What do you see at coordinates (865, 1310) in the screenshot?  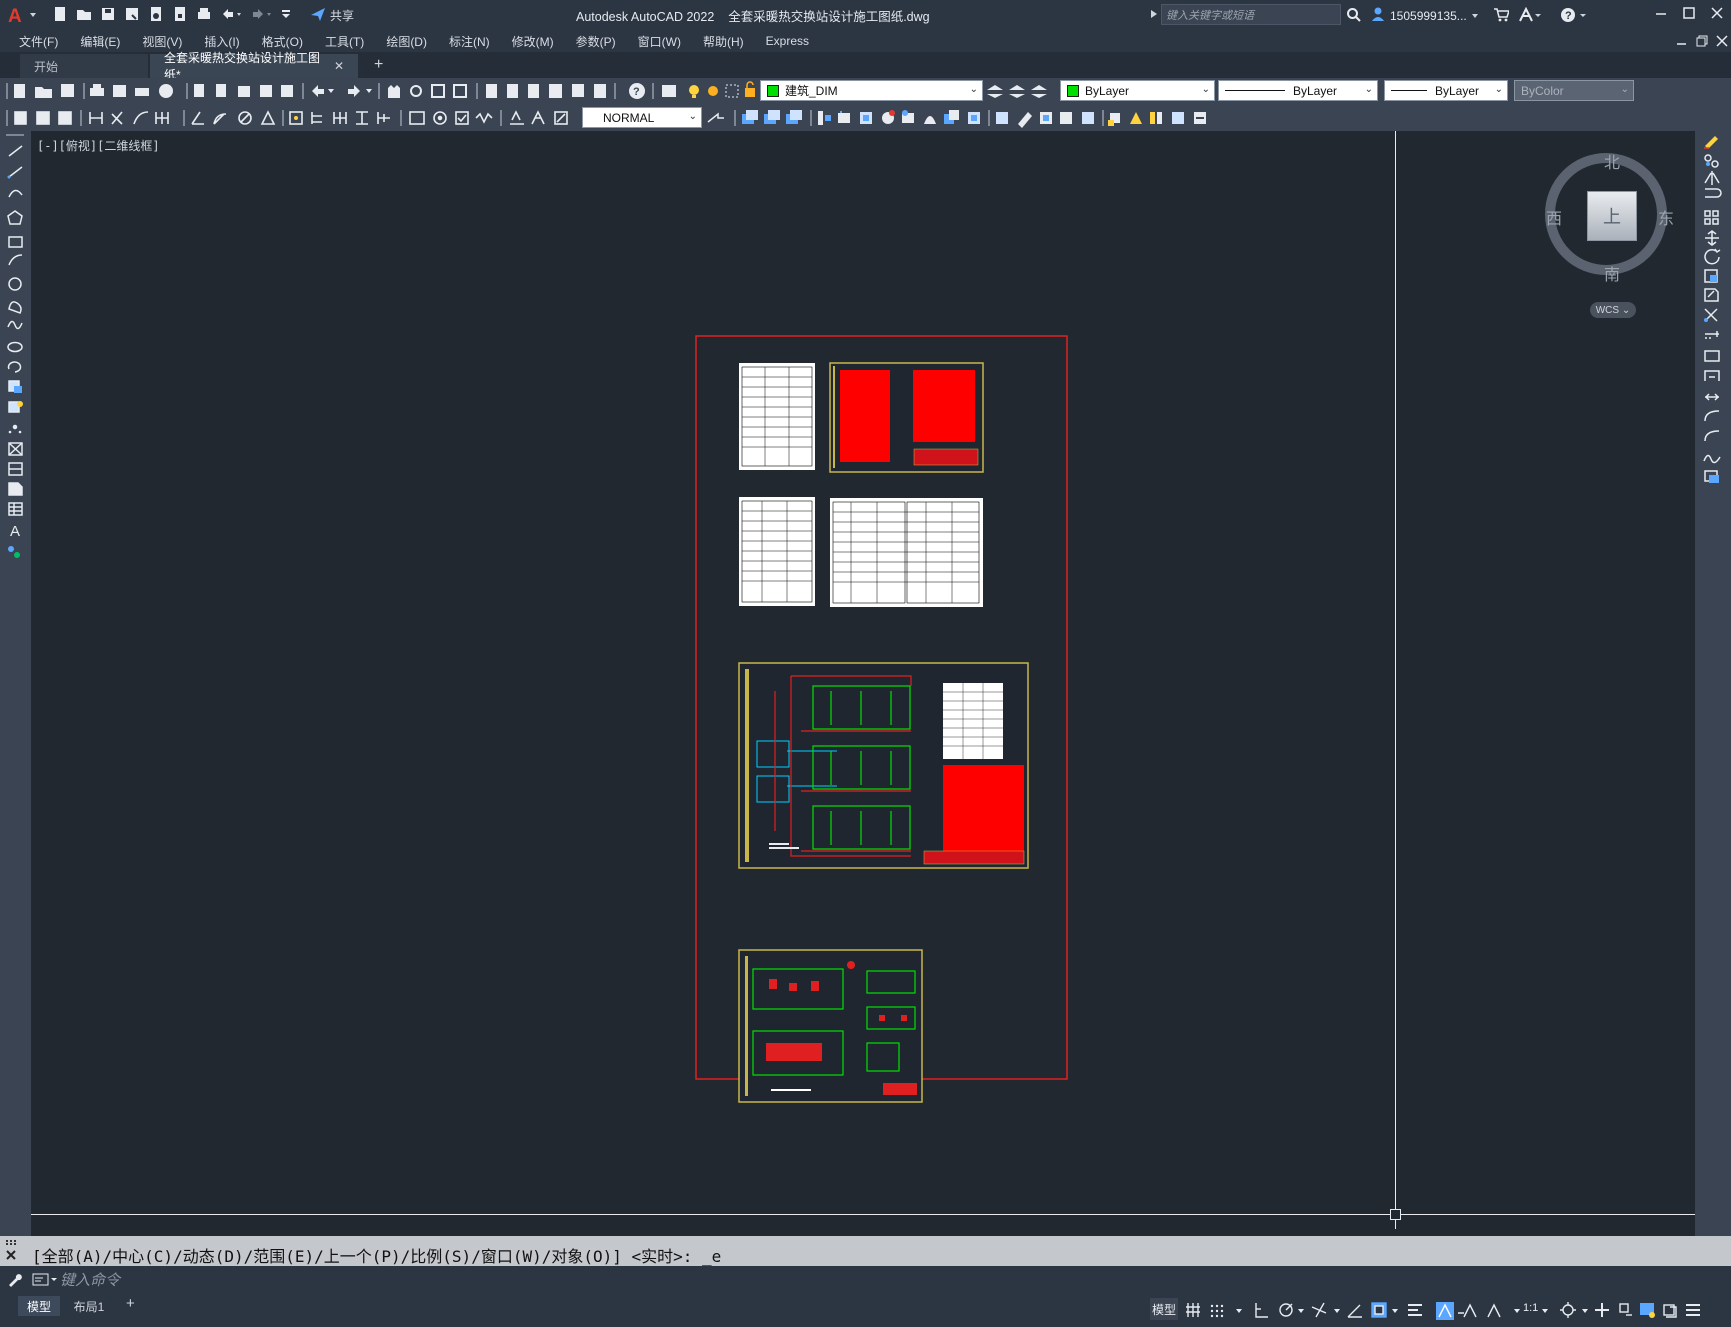 I see `status-bar: 模型 布局1 + 模型 1:1` at bounding box center [865, 1310].